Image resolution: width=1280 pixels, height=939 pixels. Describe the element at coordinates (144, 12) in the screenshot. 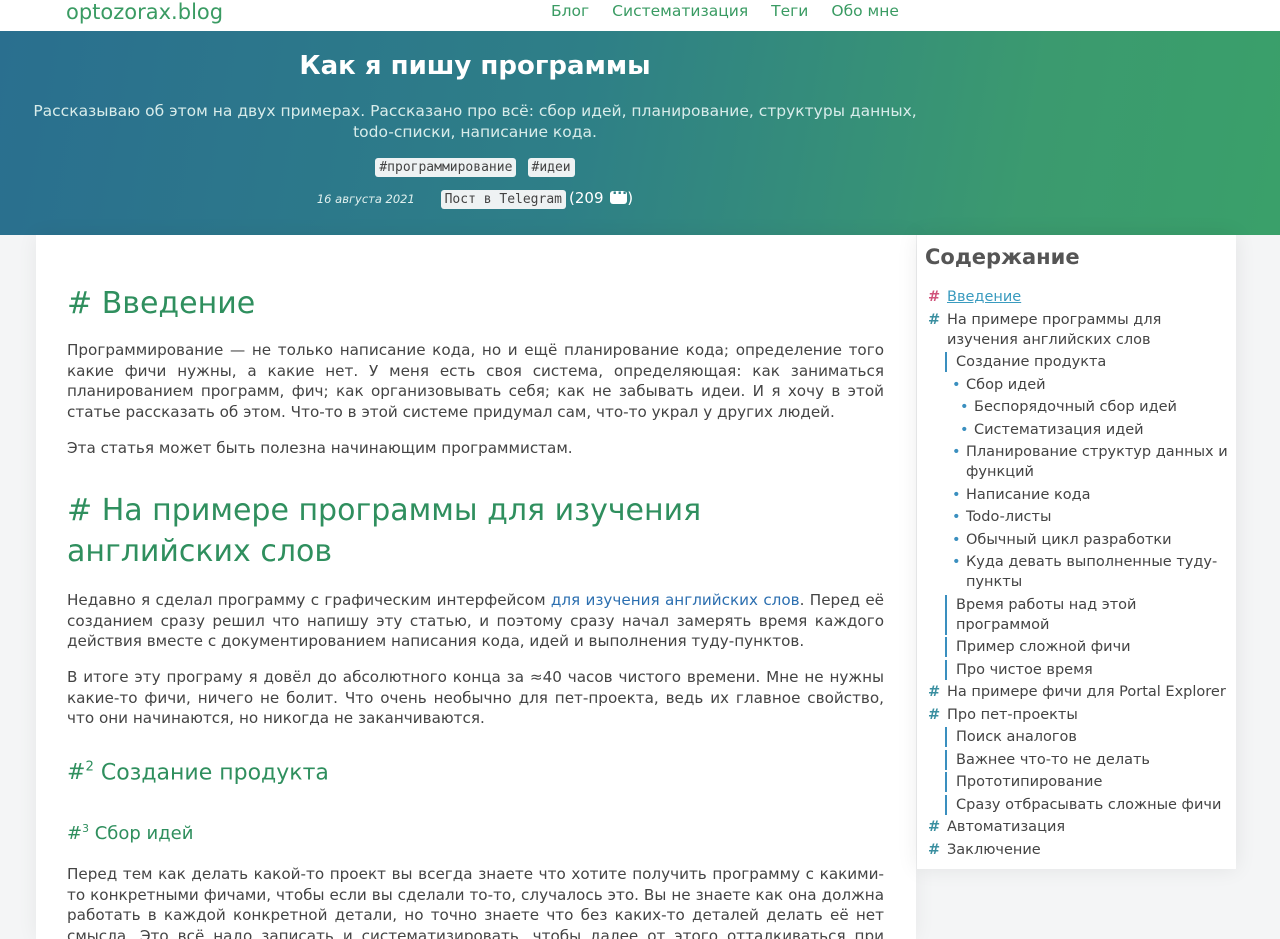

I see `site-brand-link: optozorax.blog` at that location.